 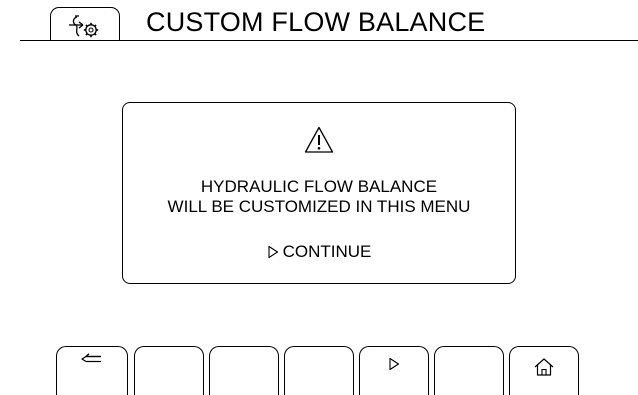 What do you see at coordinates (319, 139) in the screenshot?
I see `warning-triangle-icon` at bounding box center [319, 139].